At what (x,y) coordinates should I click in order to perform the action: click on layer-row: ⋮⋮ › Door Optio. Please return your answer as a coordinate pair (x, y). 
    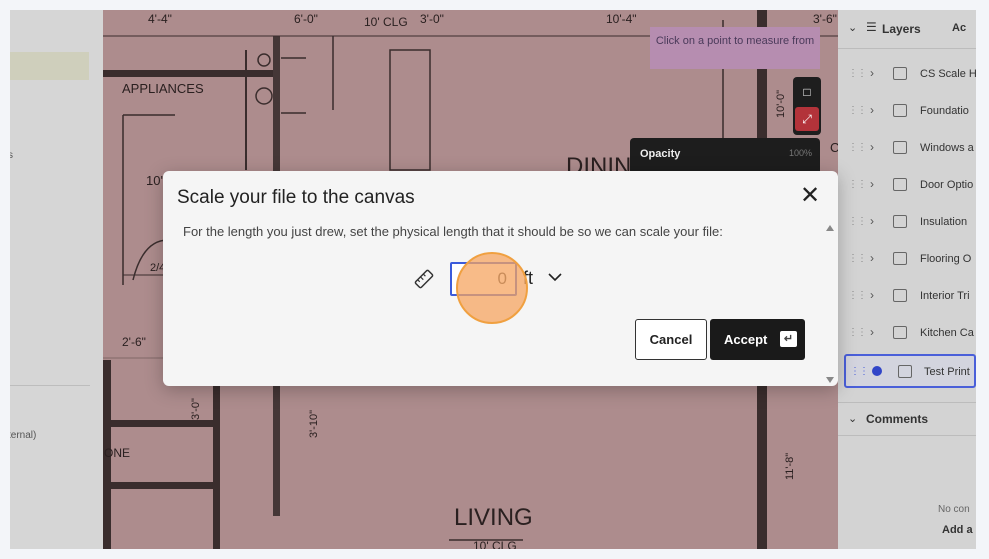
    Looking at the image, I should click on (907, 185).